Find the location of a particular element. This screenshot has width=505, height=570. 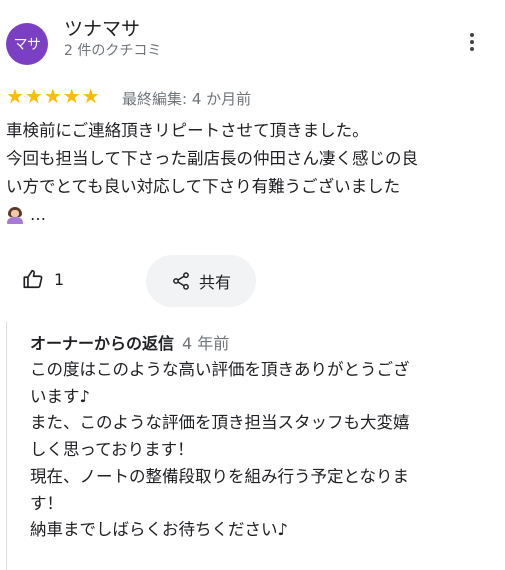

owner-reply-header: オーナーからの返信 4 年前 is located at coordinates (129, 342).